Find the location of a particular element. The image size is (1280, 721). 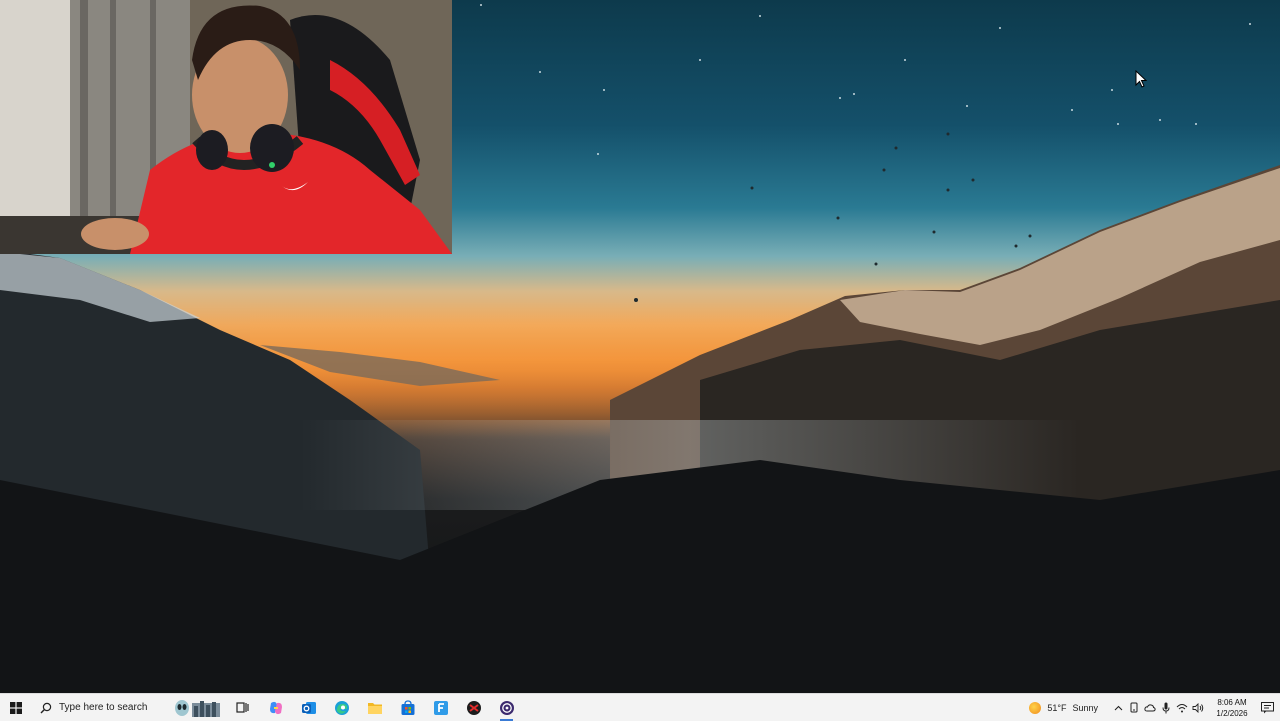

device-icon is located at coordinates (1134, 707).